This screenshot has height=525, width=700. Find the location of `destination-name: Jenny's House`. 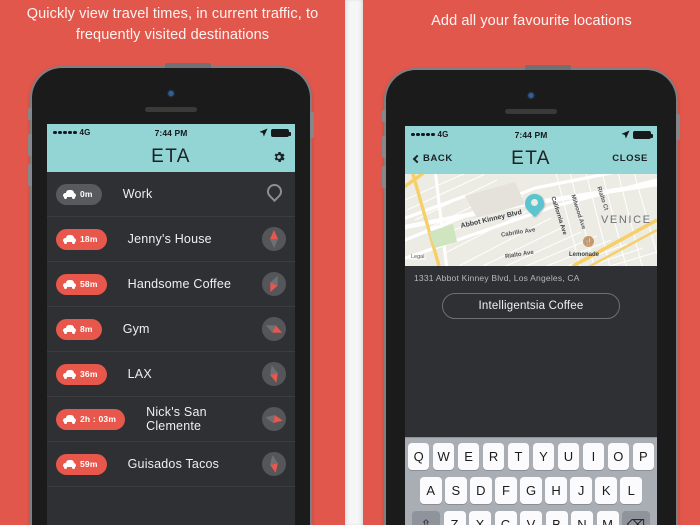

destination-name: Jenny's House is located at coordinates (169, 239).